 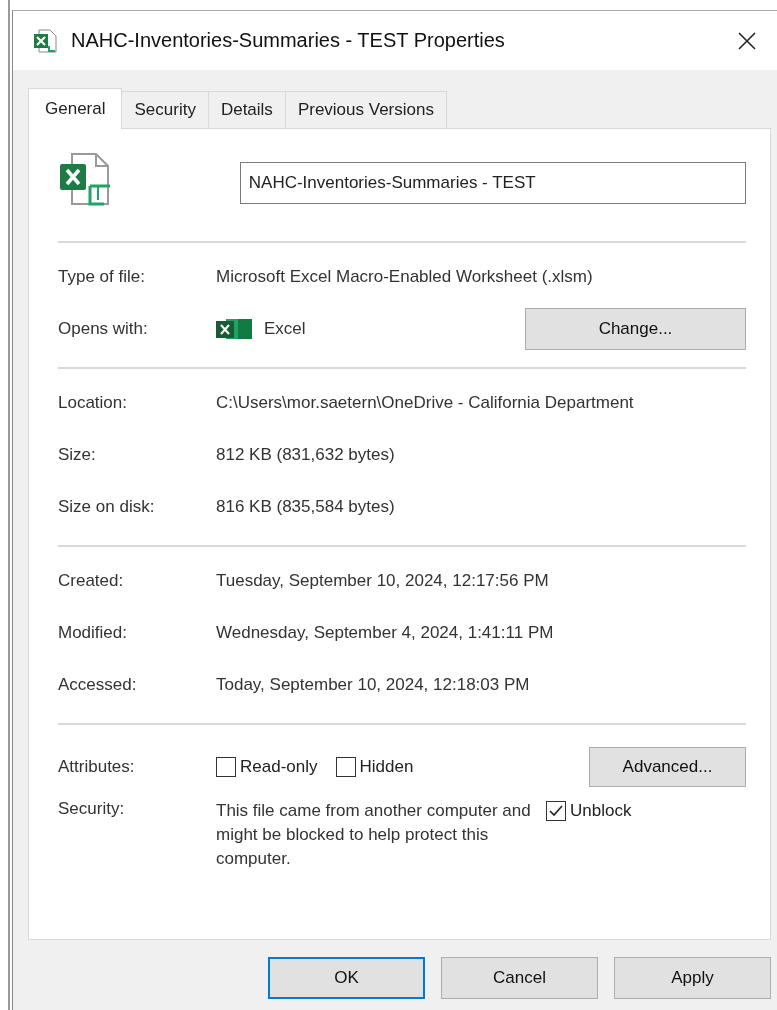 What do you see at coordinates (492, 183) in the screenshot?
I see `file-name-field: NAHC-Inventories-Summaries - TEST` at bounding box center [492, 183].